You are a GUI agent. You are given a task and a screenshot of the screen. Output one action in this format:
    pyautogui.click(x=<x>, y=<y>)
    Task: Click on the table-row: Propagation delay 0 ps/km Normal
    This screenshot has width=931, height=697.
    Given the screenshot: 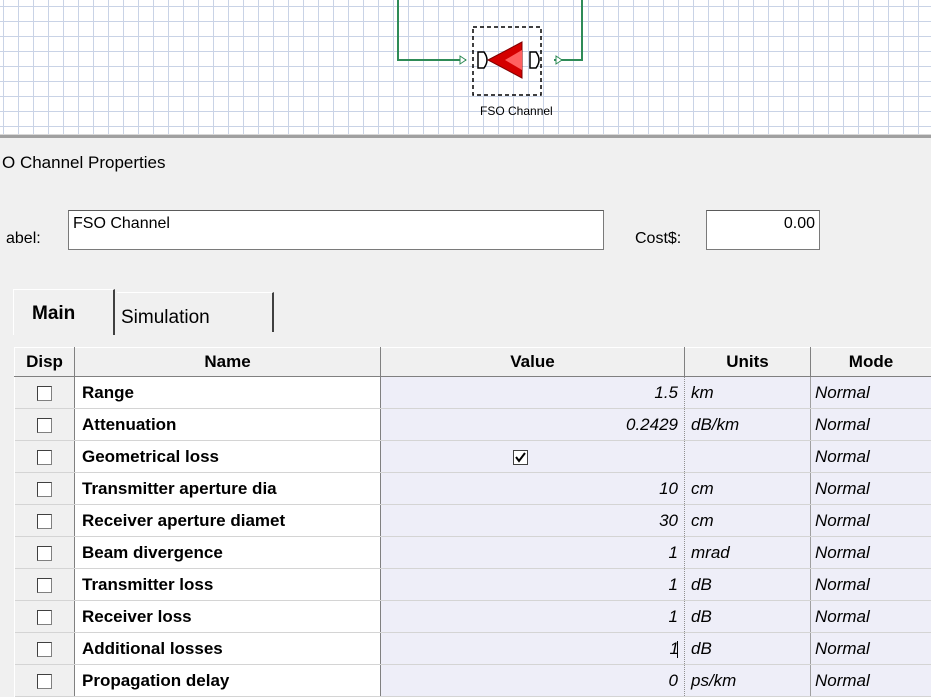 What is the action you would take?
    pyautogui.click(x=472, y=680)
    